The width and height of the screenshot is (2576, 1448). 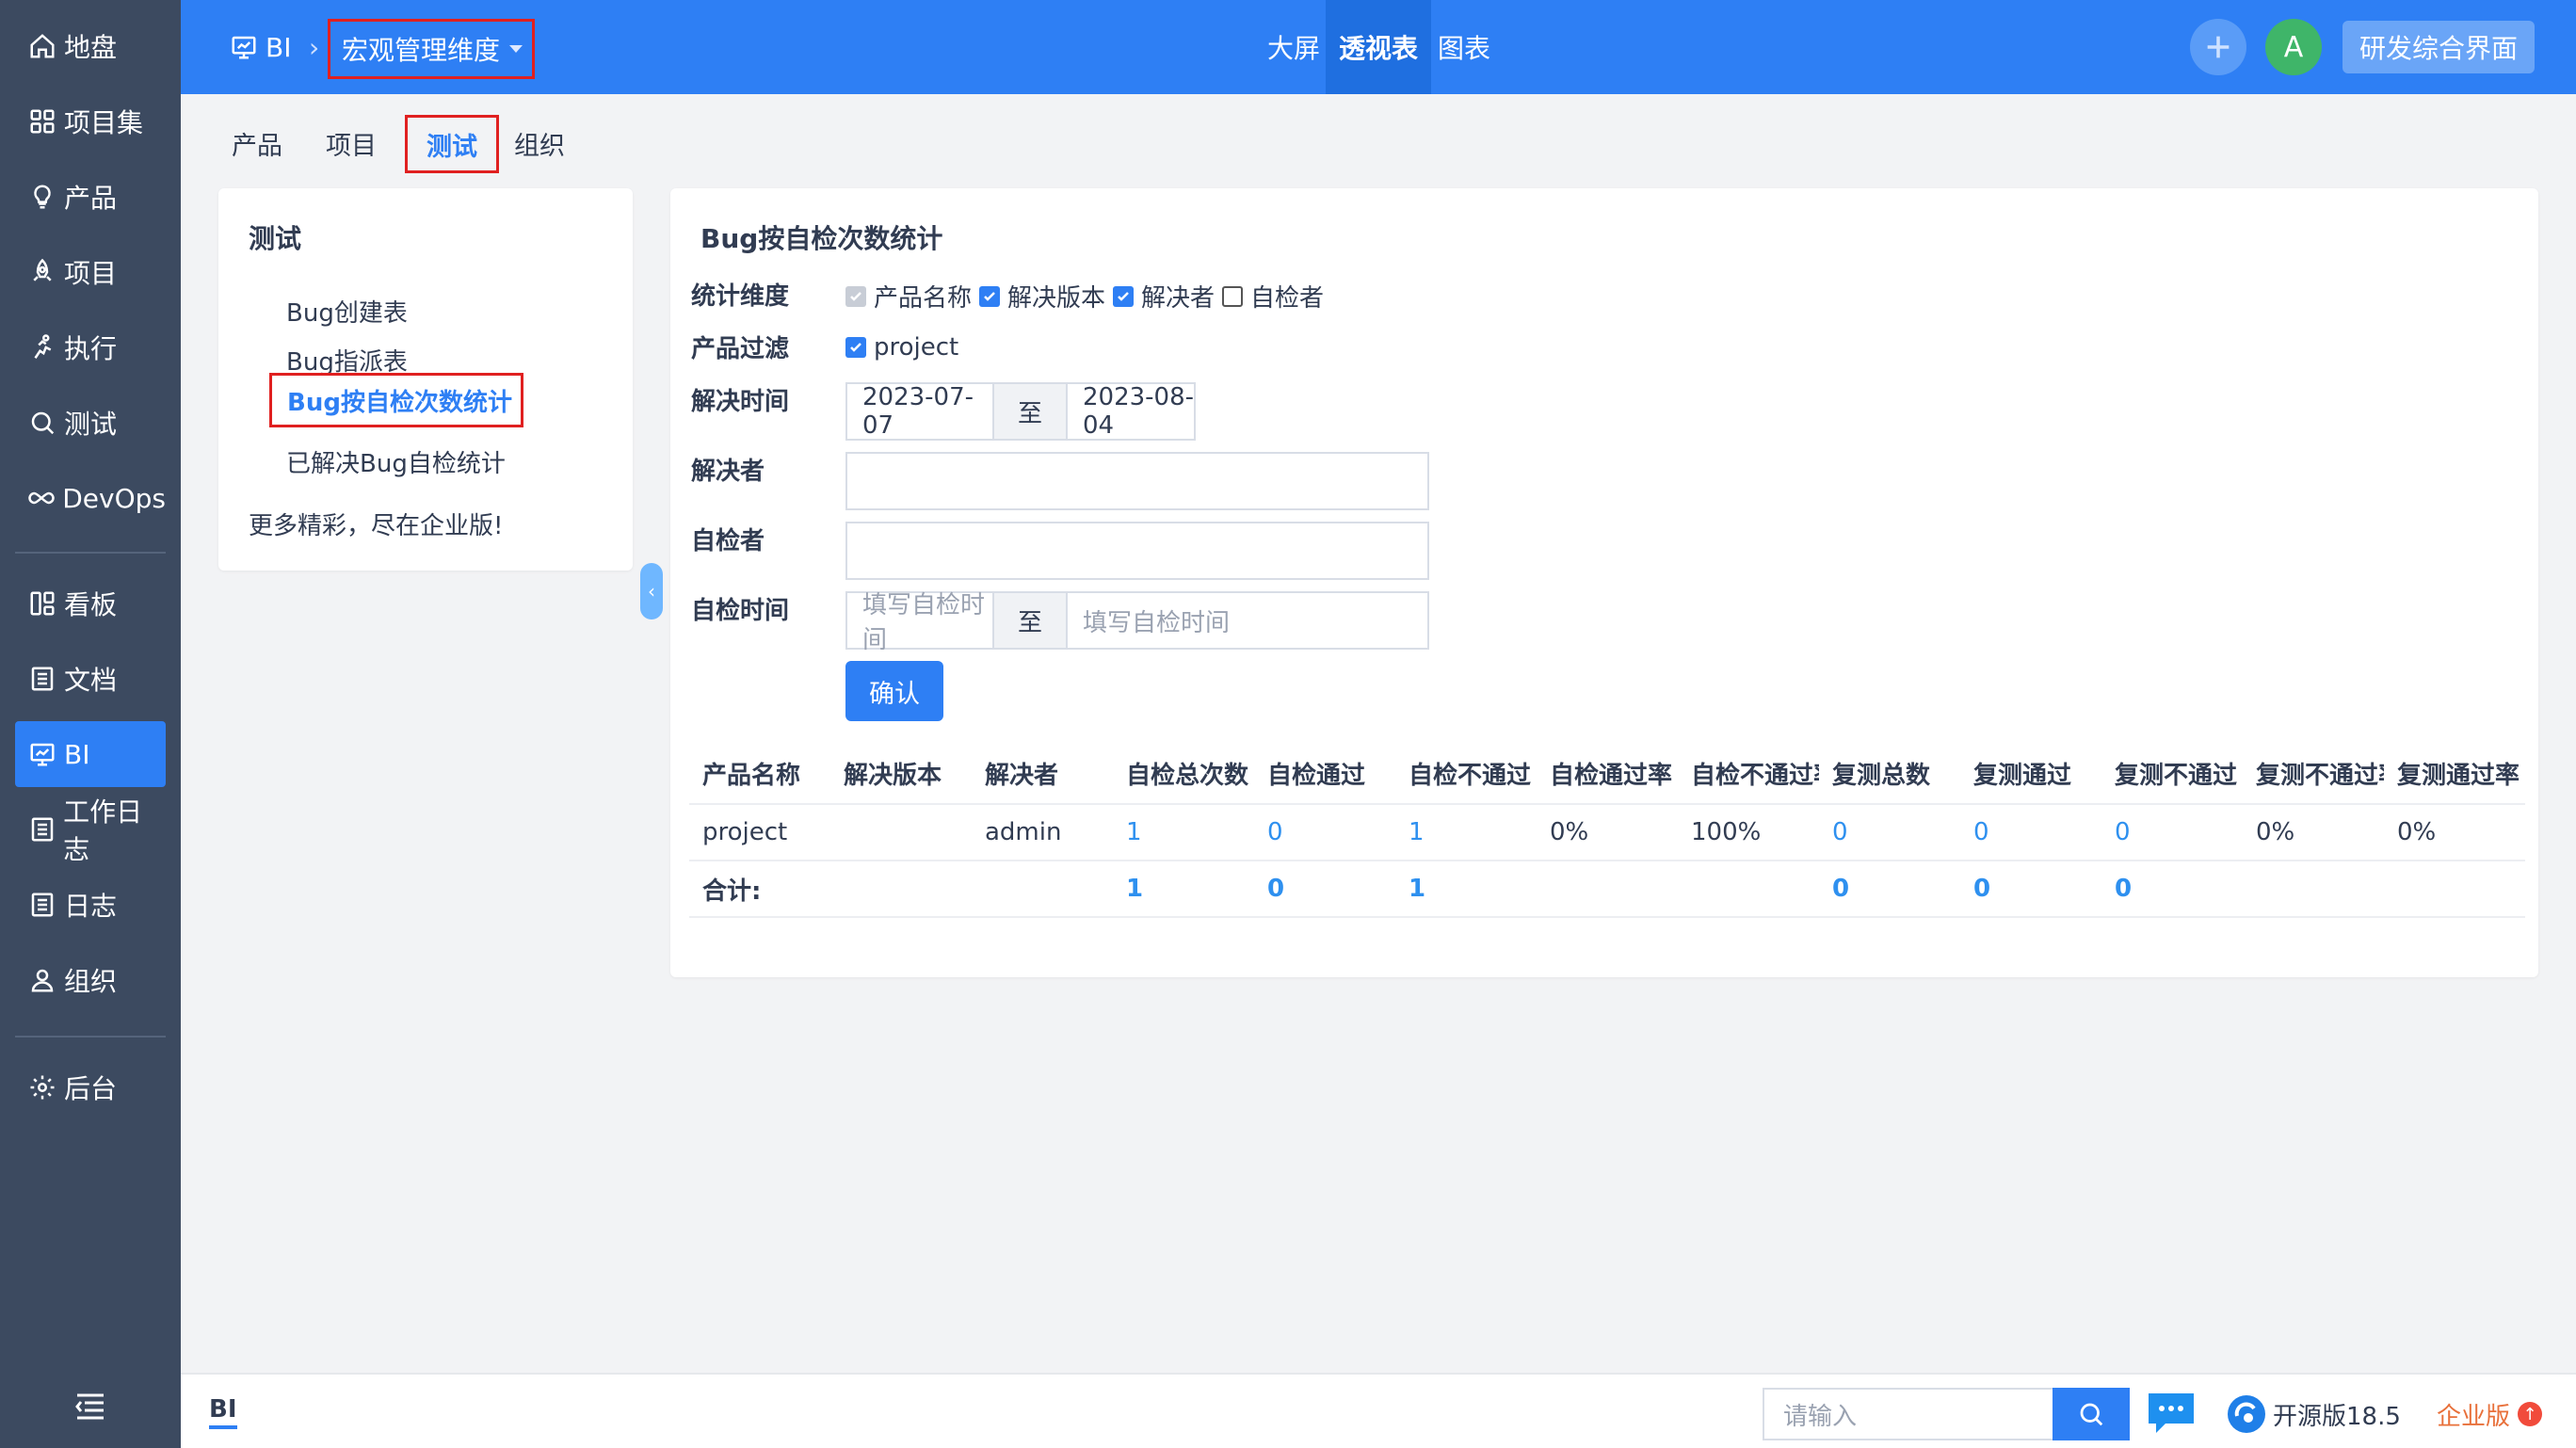 What do you see at coordinates (351, 143) in the screenshot?
I see `subtab-project: 项目` at bounding box center [351, 143].